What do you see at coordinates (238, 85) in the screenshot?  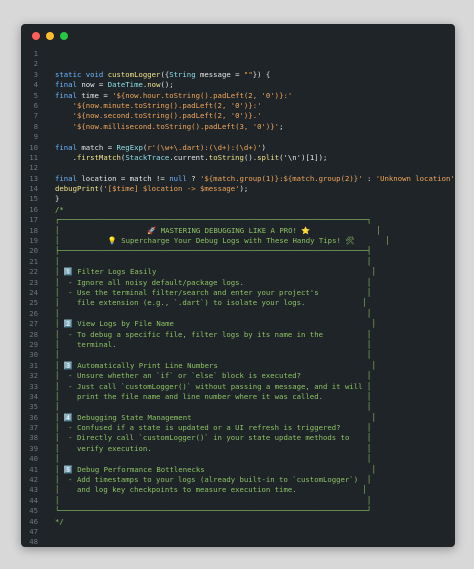 I see `code-line: 4 final now = DateTime.now();` at bounding box center [238, 85].